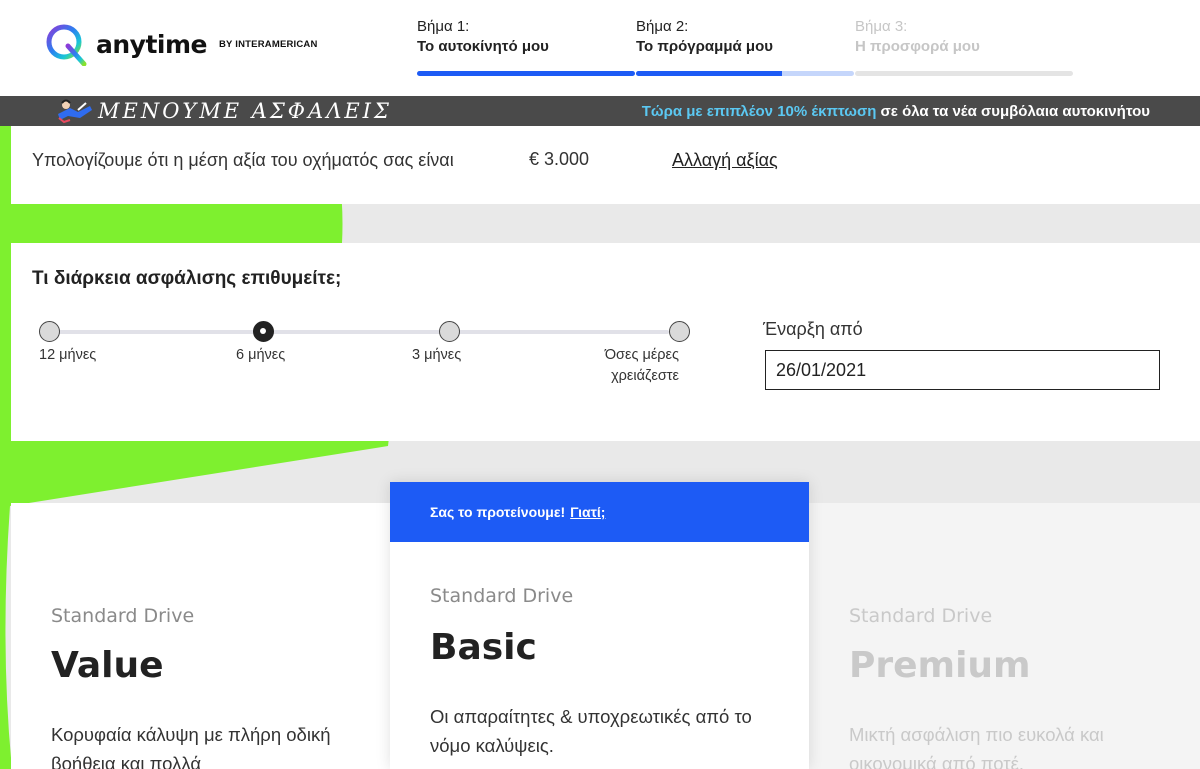 Image resolution: width=1200 pixels, height=769 pixels. What do you see at coordinates (443, 26) in the screenshot?
I see `step-1-number: Βήμα 1:` at bounding box center [443, 26].